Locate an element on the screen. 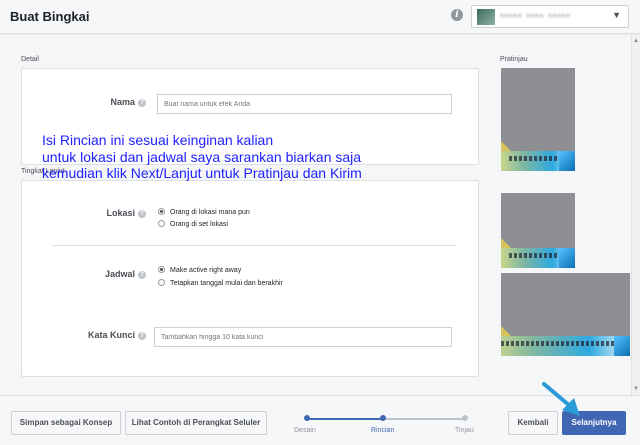 The width and height of the screenshot is (640, 445). save-draft-button: Simpan sebagai Konsep is located at coordinates (66, 423).